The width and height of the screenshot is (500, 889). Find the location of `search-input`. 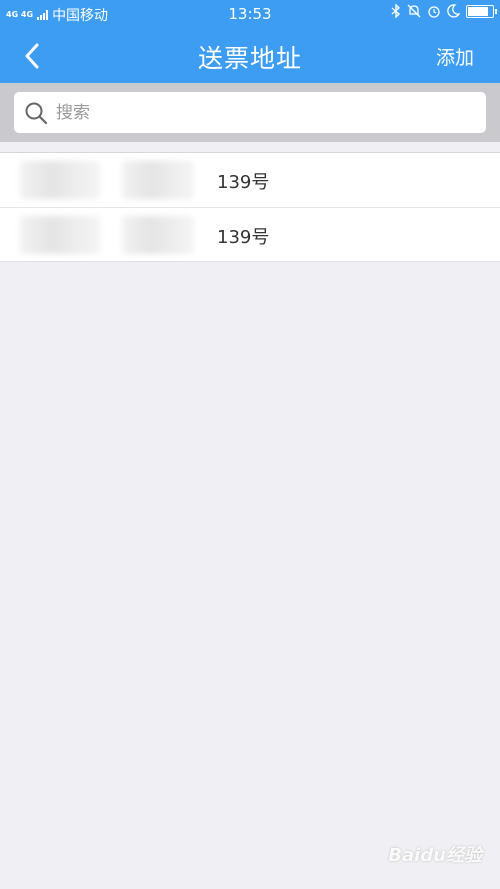

search-input is located at coordinates (246, 112).